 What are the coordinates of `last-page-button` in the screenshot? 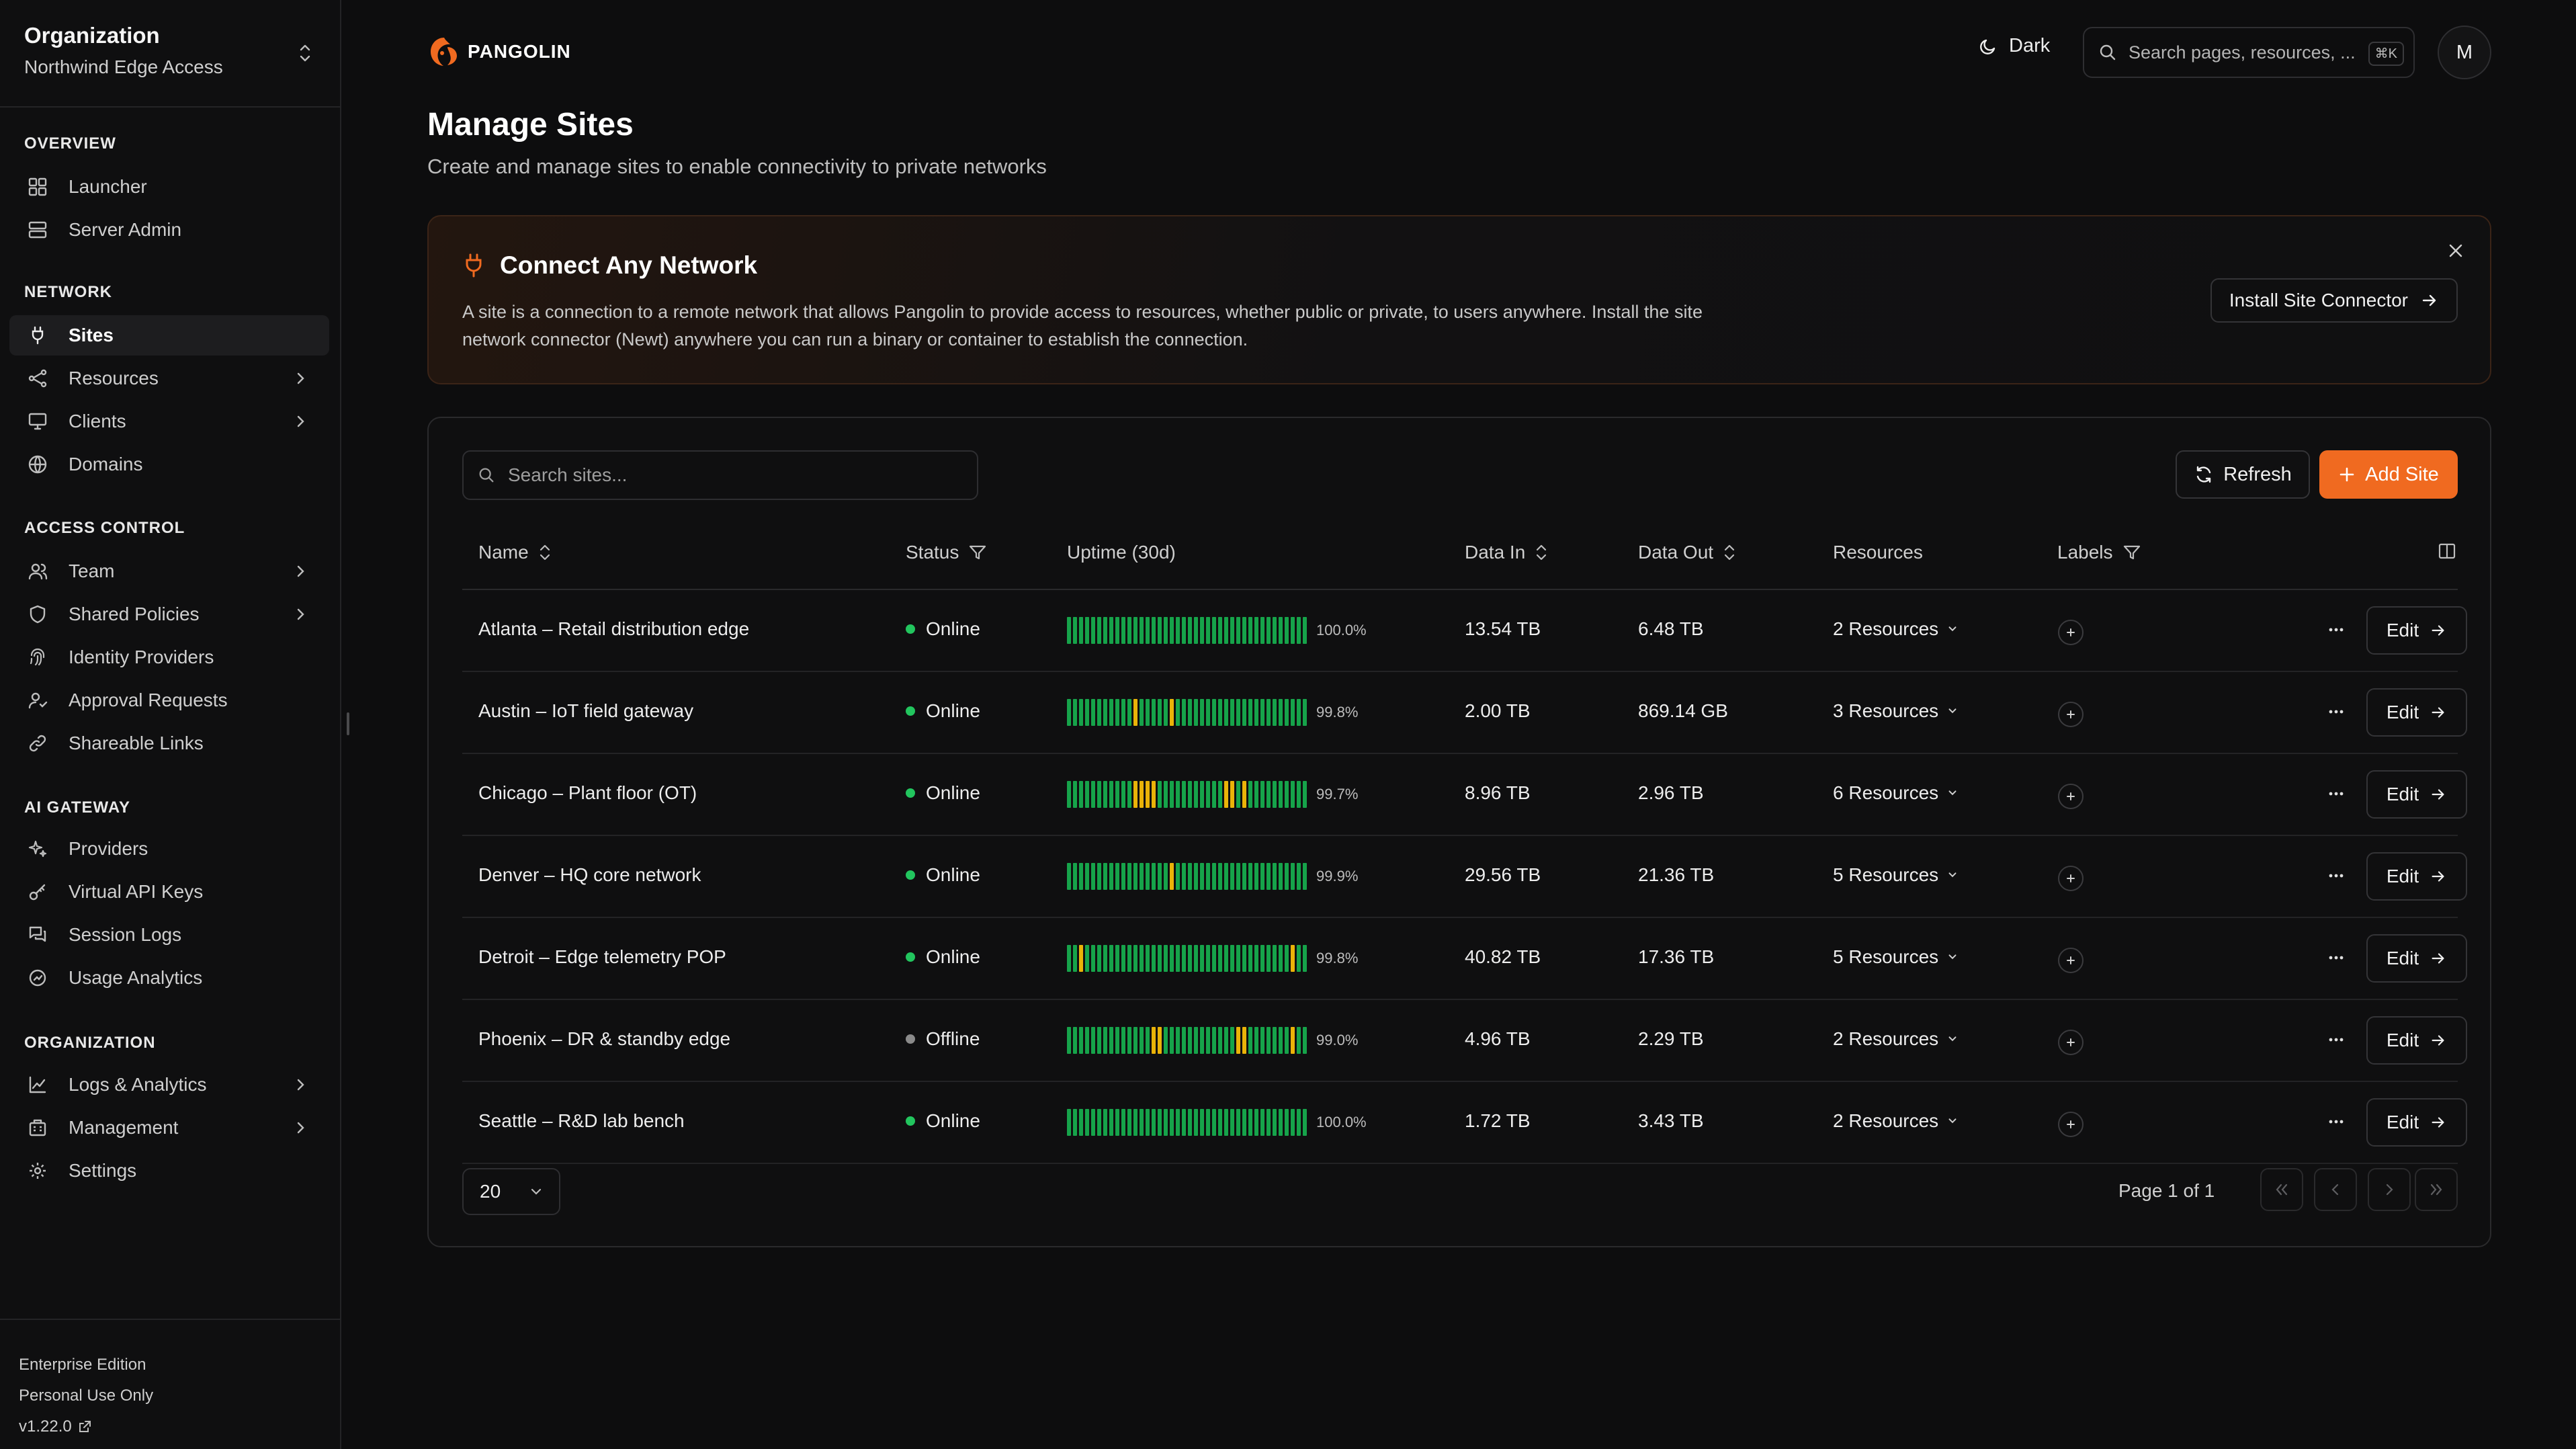 It's located at (2436, 1189).